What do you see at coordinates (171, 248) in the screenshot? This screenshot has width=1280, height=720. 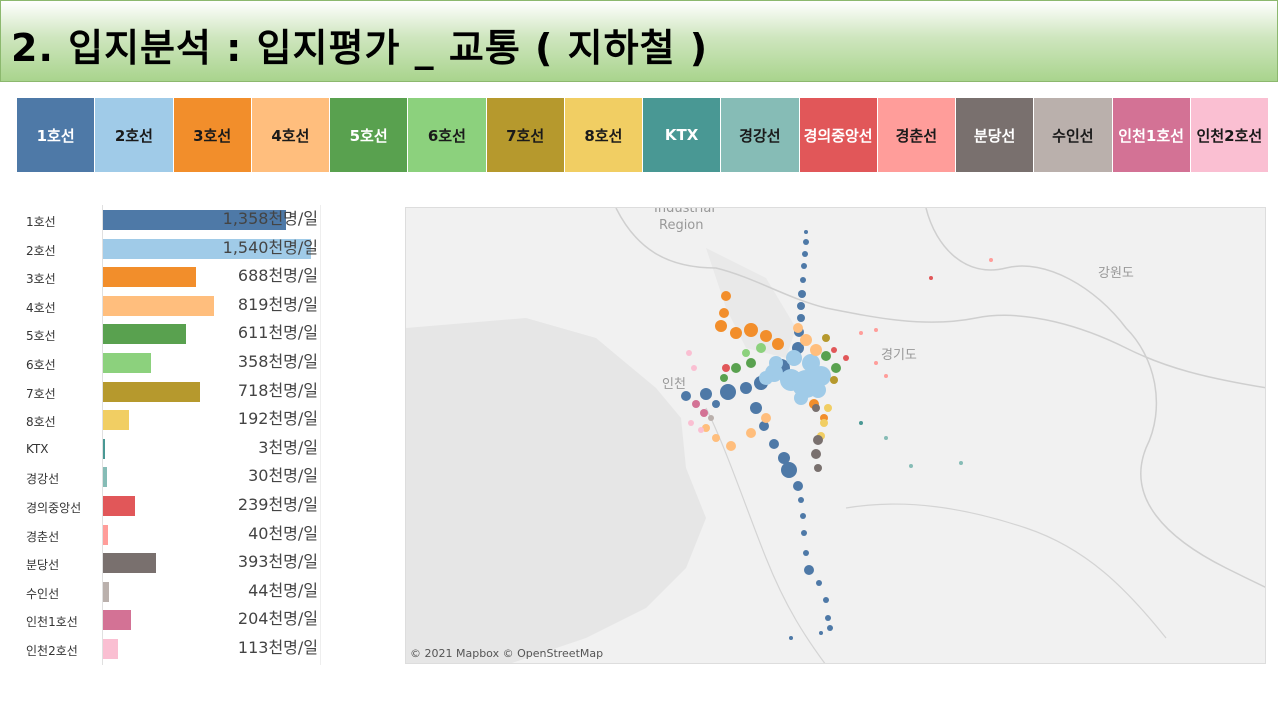 I see `bar-row: 2호선 1,540천명/일` at bounding box center [171, 248].